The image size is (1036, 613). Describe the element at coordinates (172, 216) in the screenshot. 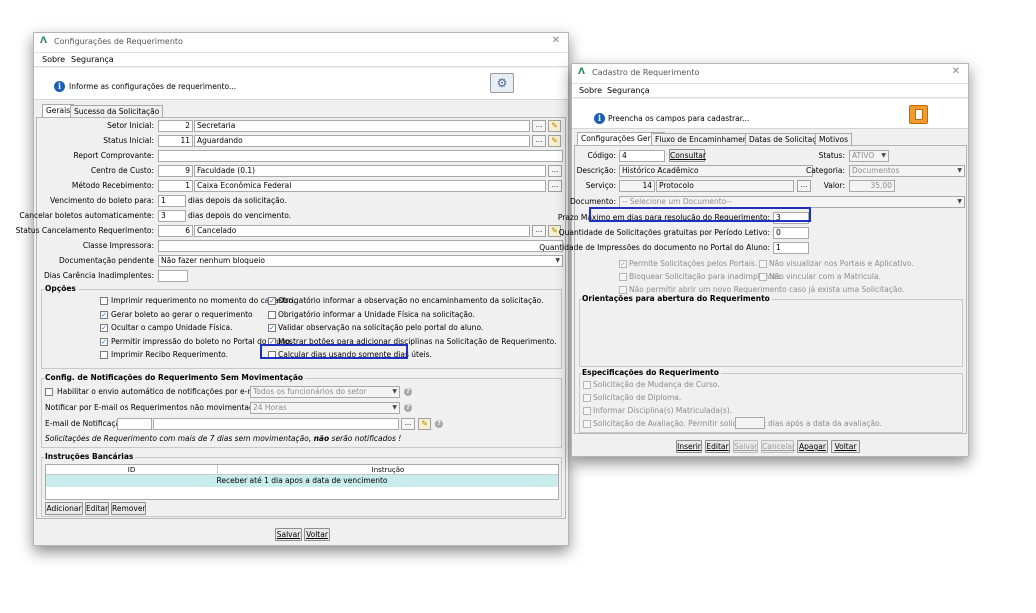

I see `cancelar-field: 3` at that location.